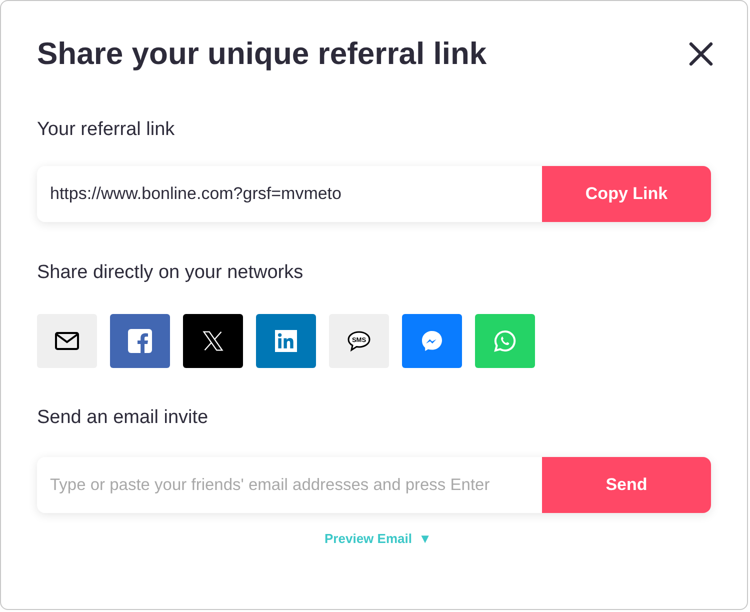 Image resolution: width=750 pixels, height=612 pixels. I want to click on send-button: Send, so click(626, 485).